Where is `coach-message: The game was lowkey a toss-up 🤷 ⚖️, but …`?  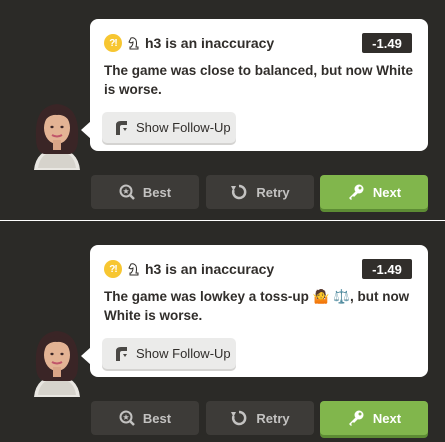
coach-message: The game was lowkey a toss-up 🤷 ⚖️, but … is located at coordinates (260, 306).